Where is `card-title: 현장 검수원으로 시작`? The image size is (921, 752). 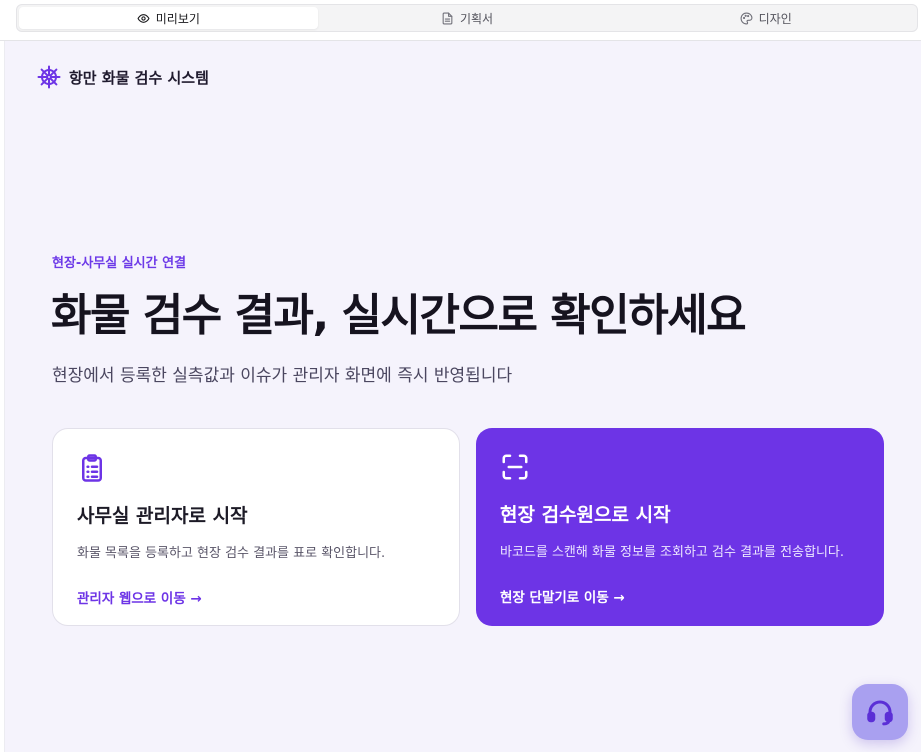
card-title: 현장 검수원으로 시작 is located at coordinates (585, 515).